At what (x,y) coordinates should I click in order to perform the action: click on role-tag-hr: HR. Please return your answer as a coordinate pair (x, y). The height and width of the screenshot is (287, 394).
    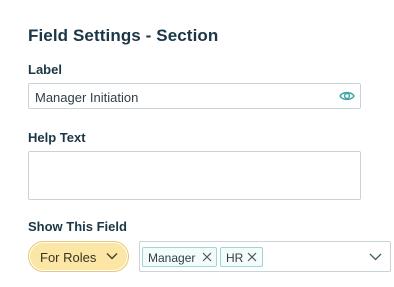
    Looking at the image, I should click on (241, 257).